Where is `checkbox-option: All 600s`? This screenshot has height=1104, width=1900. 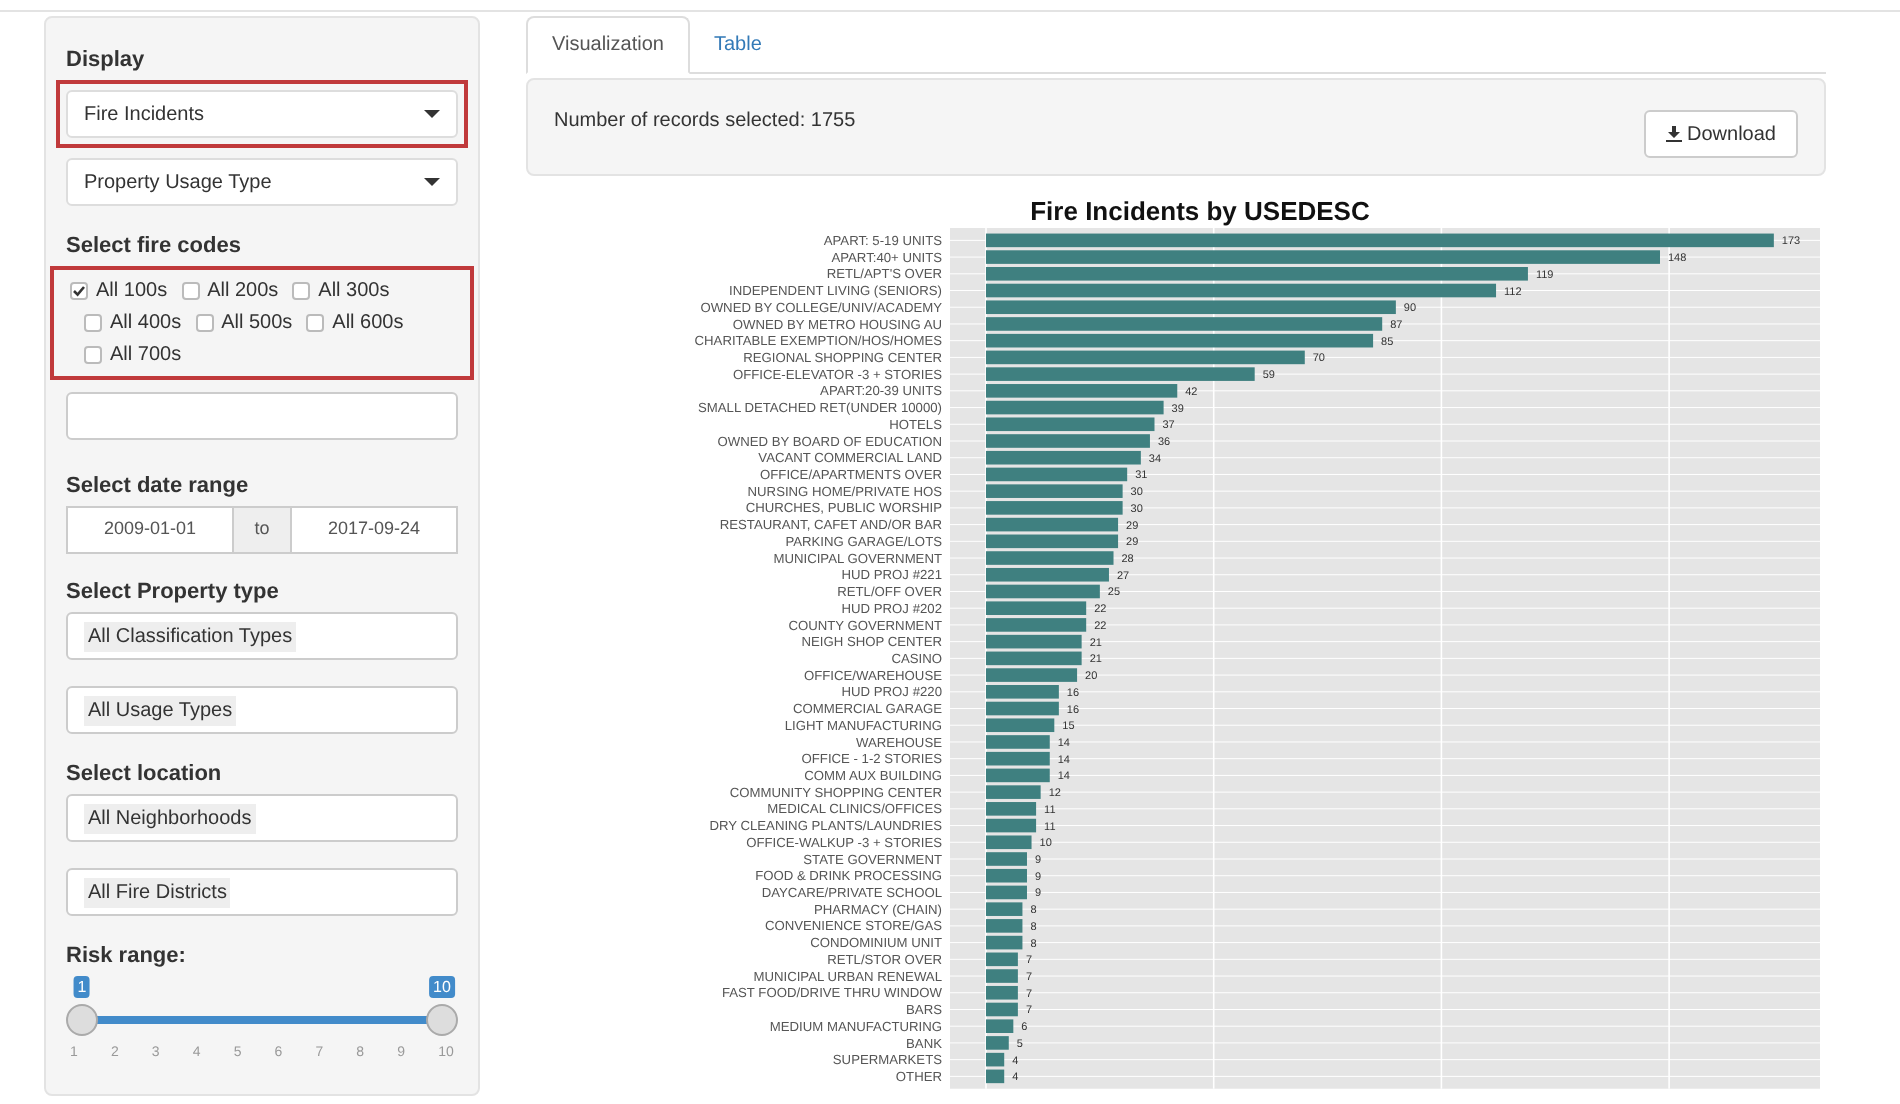
checkbox-option: All 600s is located at coordinates (355, 323).